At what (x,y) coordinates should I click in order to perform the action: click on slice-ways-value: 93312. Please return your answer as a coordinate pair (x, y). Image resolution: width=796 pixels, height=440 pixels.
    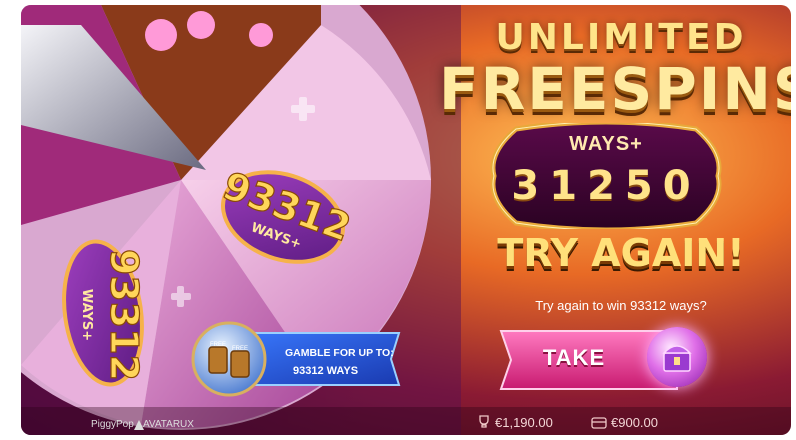
    Looking at the image, I should click on (124, 315).